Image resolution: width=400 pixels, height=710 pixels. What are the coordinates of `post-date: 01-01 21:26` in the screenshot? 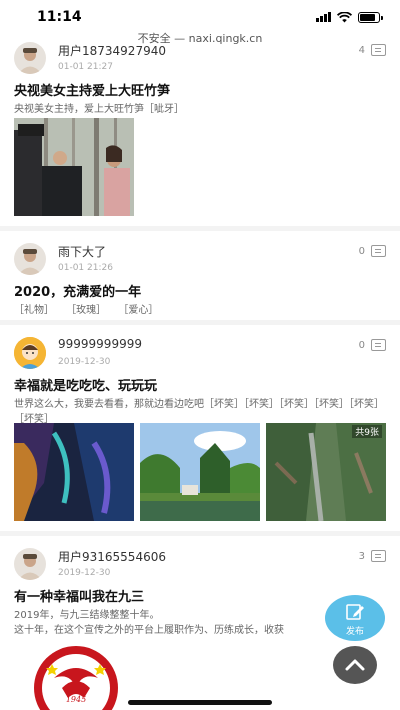 It's located at (85, 268).